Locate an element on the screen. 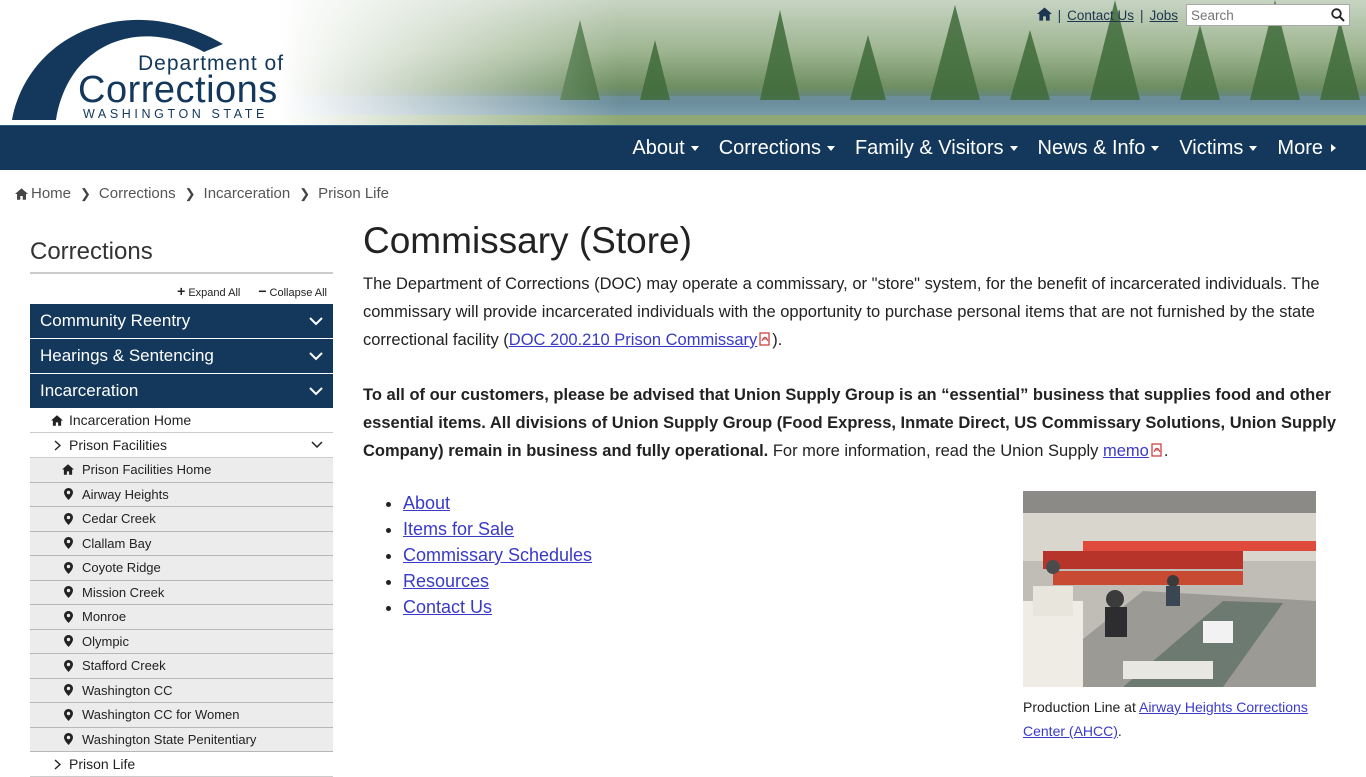 The width and height of the screenshot is (1366, 777). link-items-for-sale: Items for Sale is located at coordinates (458, 529).